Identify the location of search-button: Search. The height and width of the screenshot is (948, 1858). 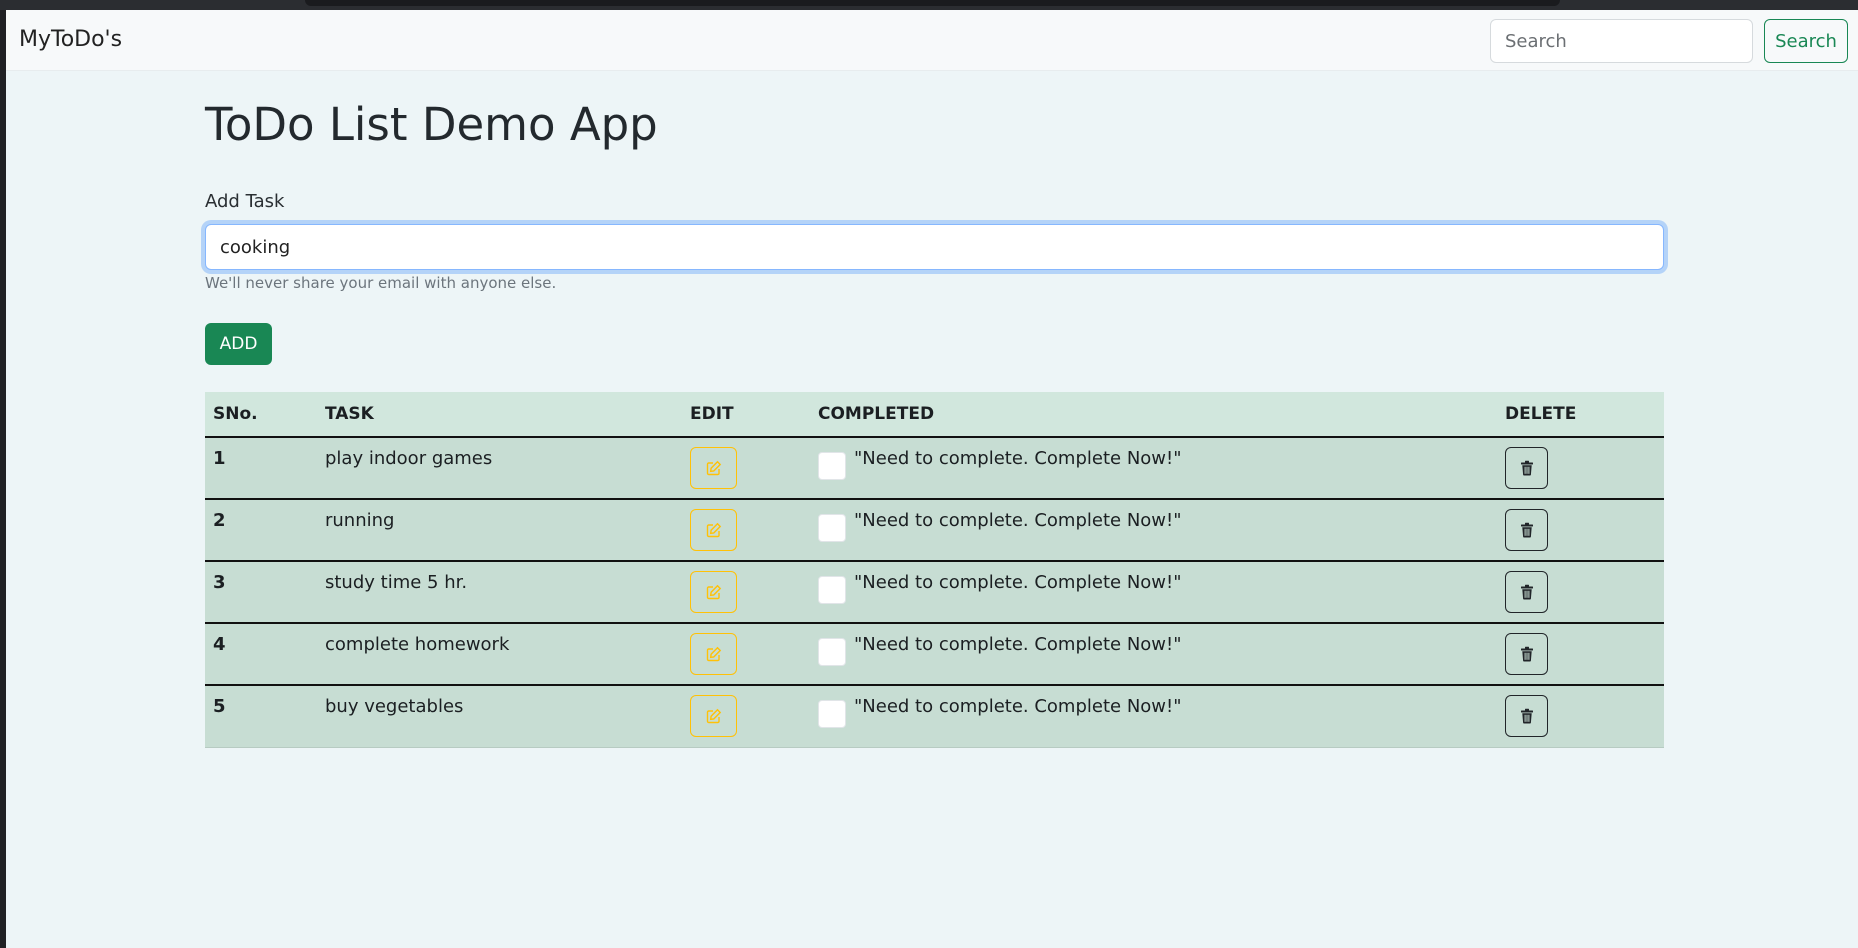
(1806, 41).